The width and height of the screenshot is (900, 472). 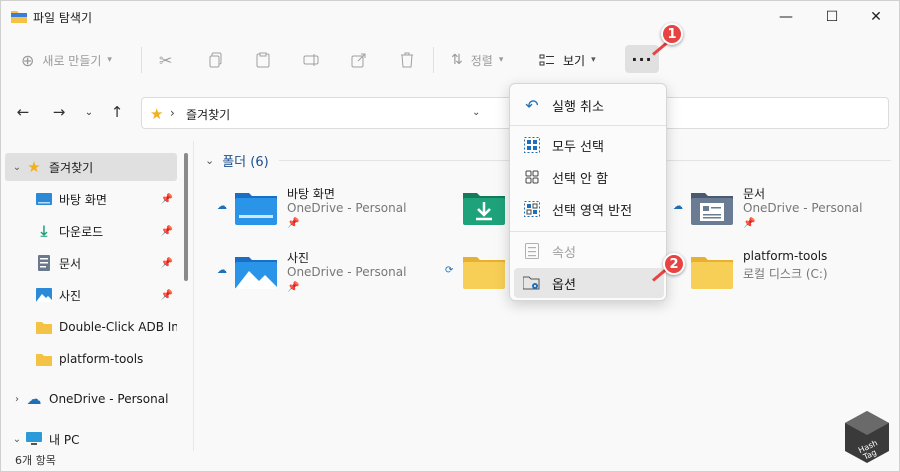 What do you see at coordinates (588, 125) in the screenshot?
I see `menu-divider` at bounding box center [588, 125].